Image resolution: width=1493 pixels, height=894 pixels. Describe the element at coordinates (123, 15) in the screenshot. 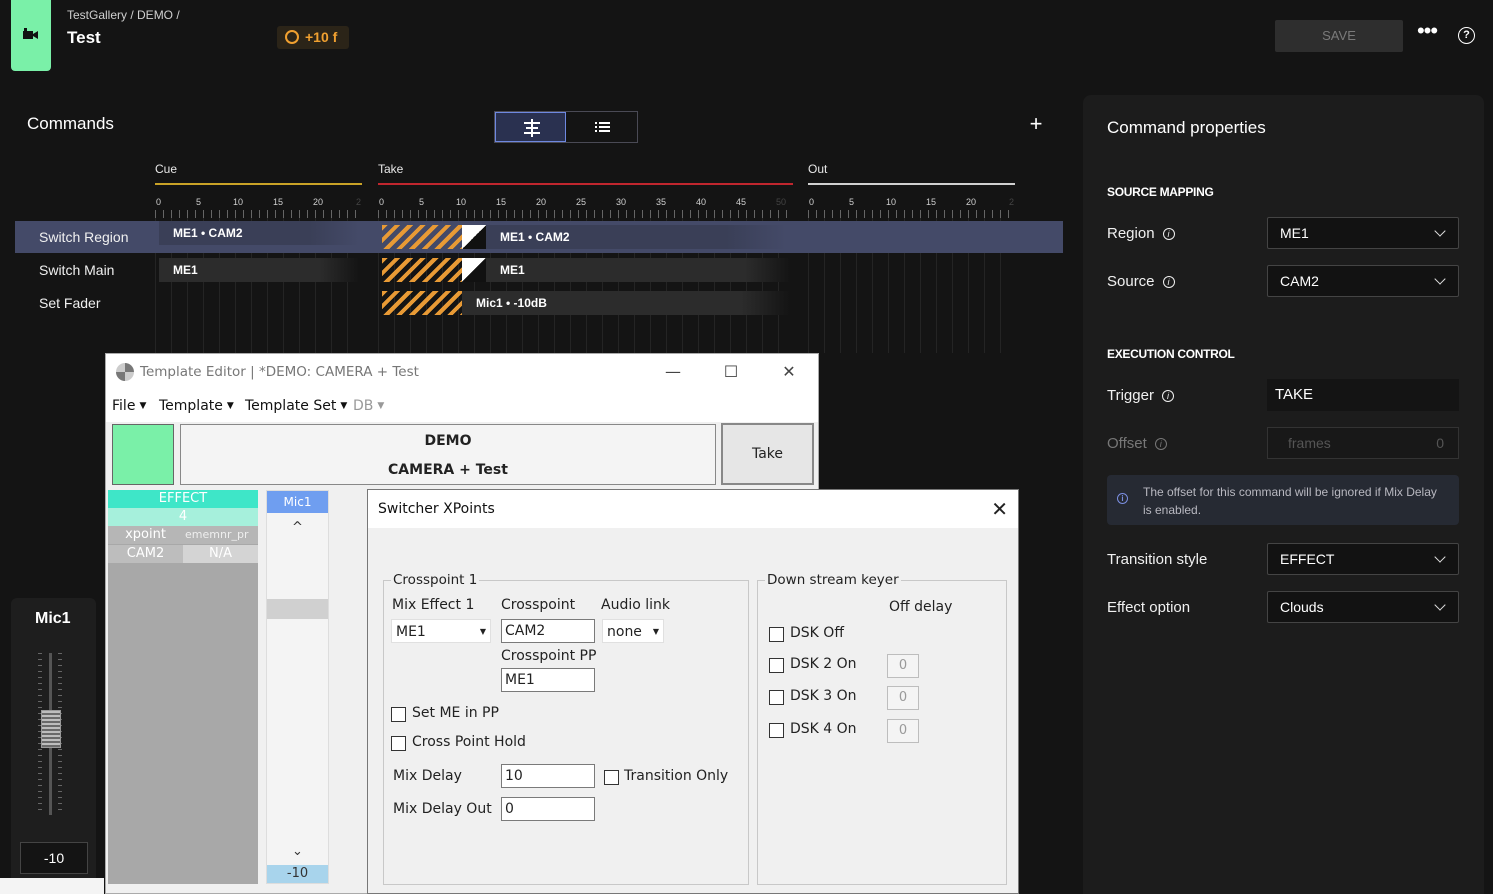

I see `breadcrumb: TestGallery / DEMO /` at that location.